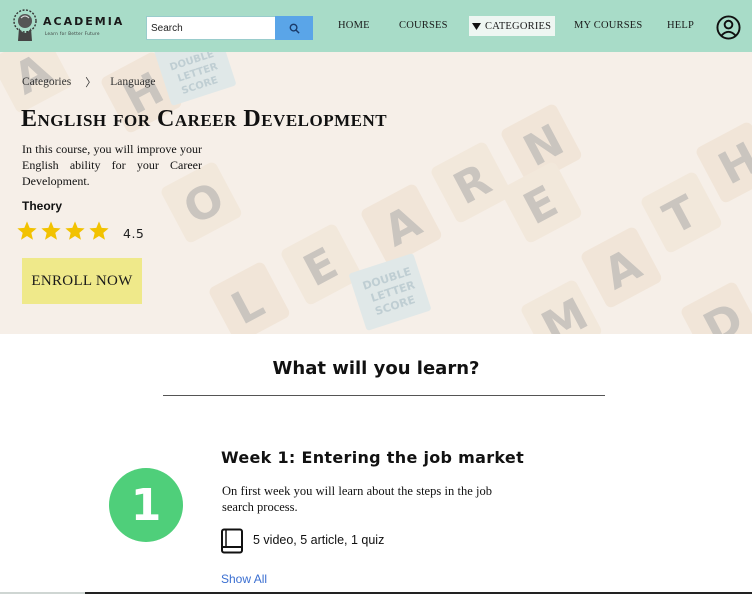 The height and width of the screenshot is (594, 752). I want to click on show-all-link: Show All, so click(244, 579).